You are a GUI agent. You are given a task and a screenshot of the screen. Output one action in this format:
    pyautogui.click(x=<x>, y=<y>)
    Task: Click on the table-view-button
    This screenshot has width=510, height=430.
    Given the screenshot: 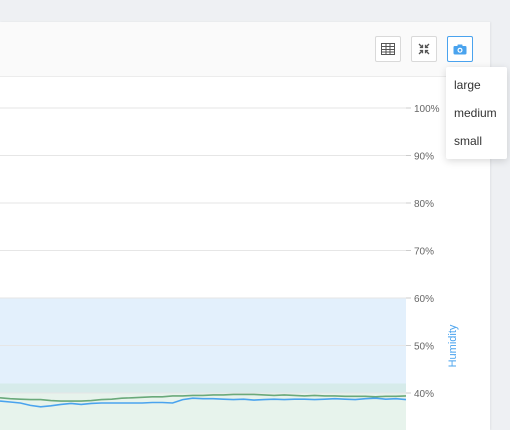 What is the action you would take?
    pyautogui.click(x=388, y=49)
    